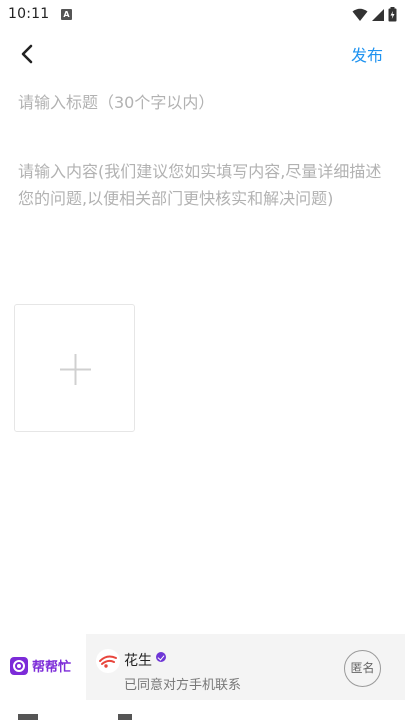 The image size is (405, 720). I want to click on chevron-left-icon, so click(27, 54).